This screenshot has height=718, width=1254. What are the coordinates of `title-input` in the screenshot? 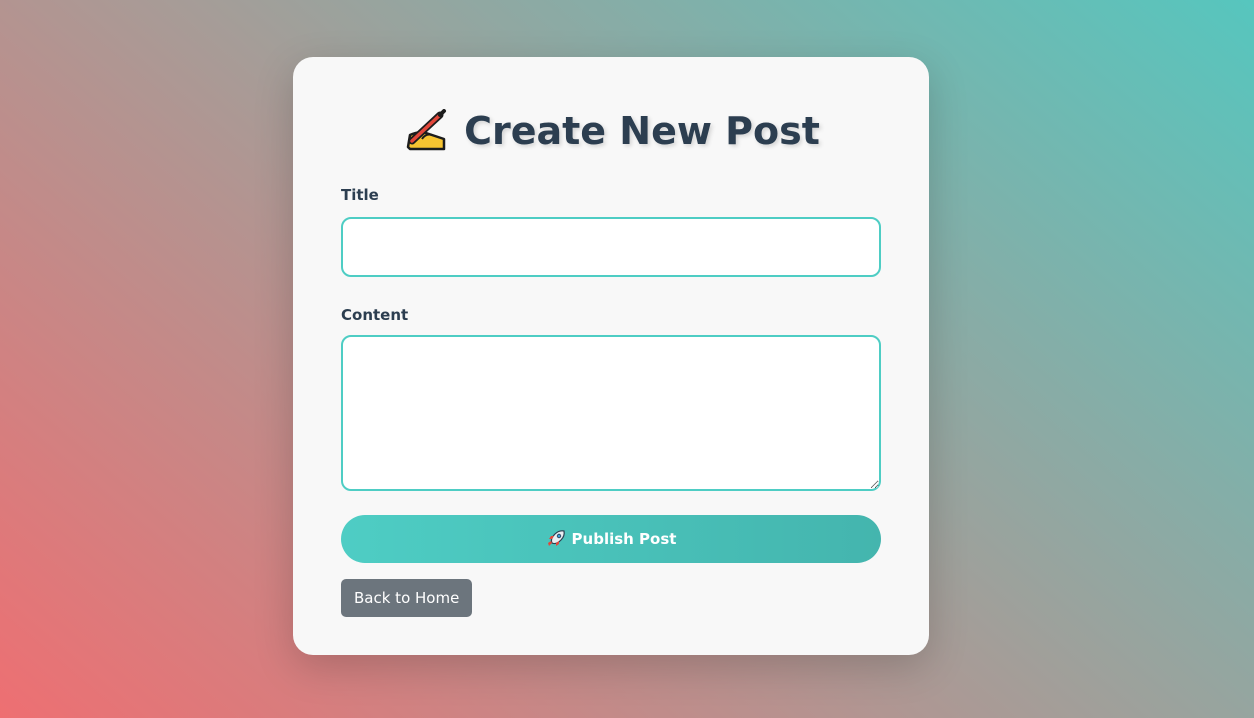 It's located at (611, 247).